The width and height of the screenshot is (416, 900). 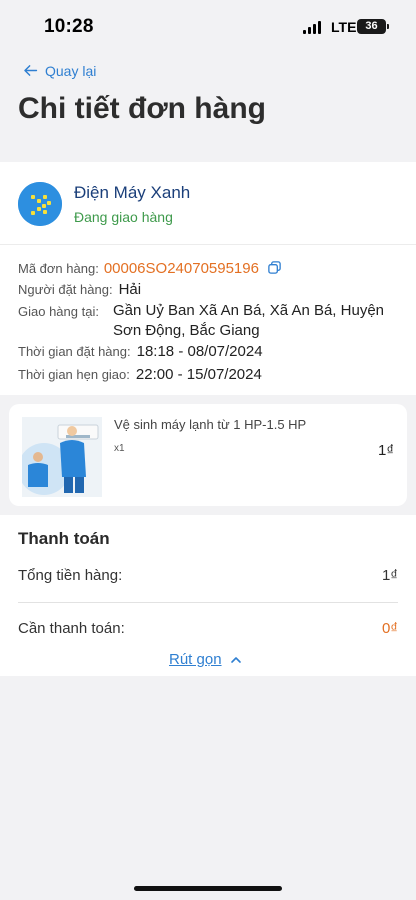 What do you see at coordinates (181, 268) in the screenshot?
I see `order-code: 00006SO24070595196` at bounding box center [181, 268].